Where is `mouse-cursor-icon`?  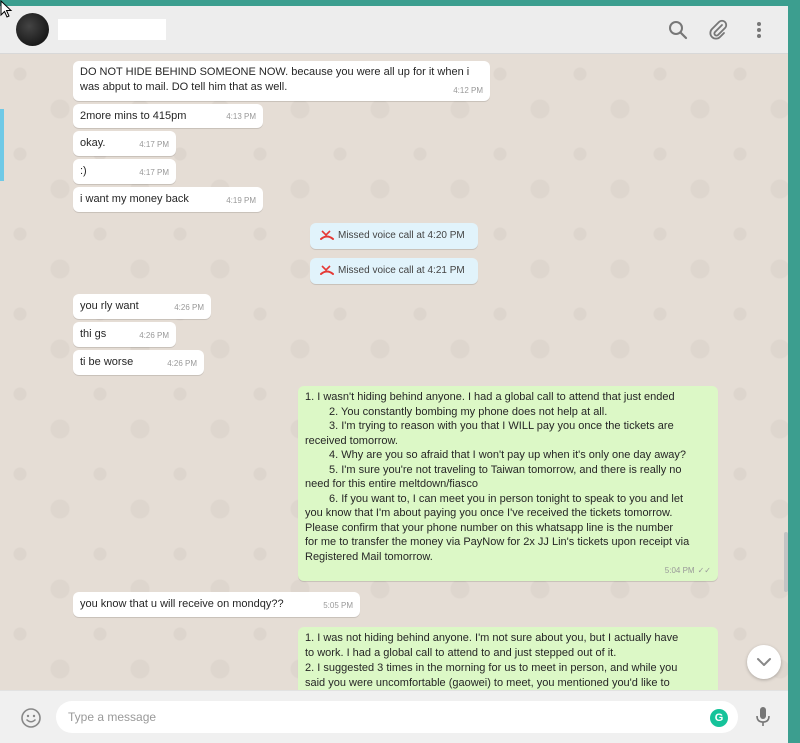 mouse-cursor-icon is located at coordinates (6, 9).